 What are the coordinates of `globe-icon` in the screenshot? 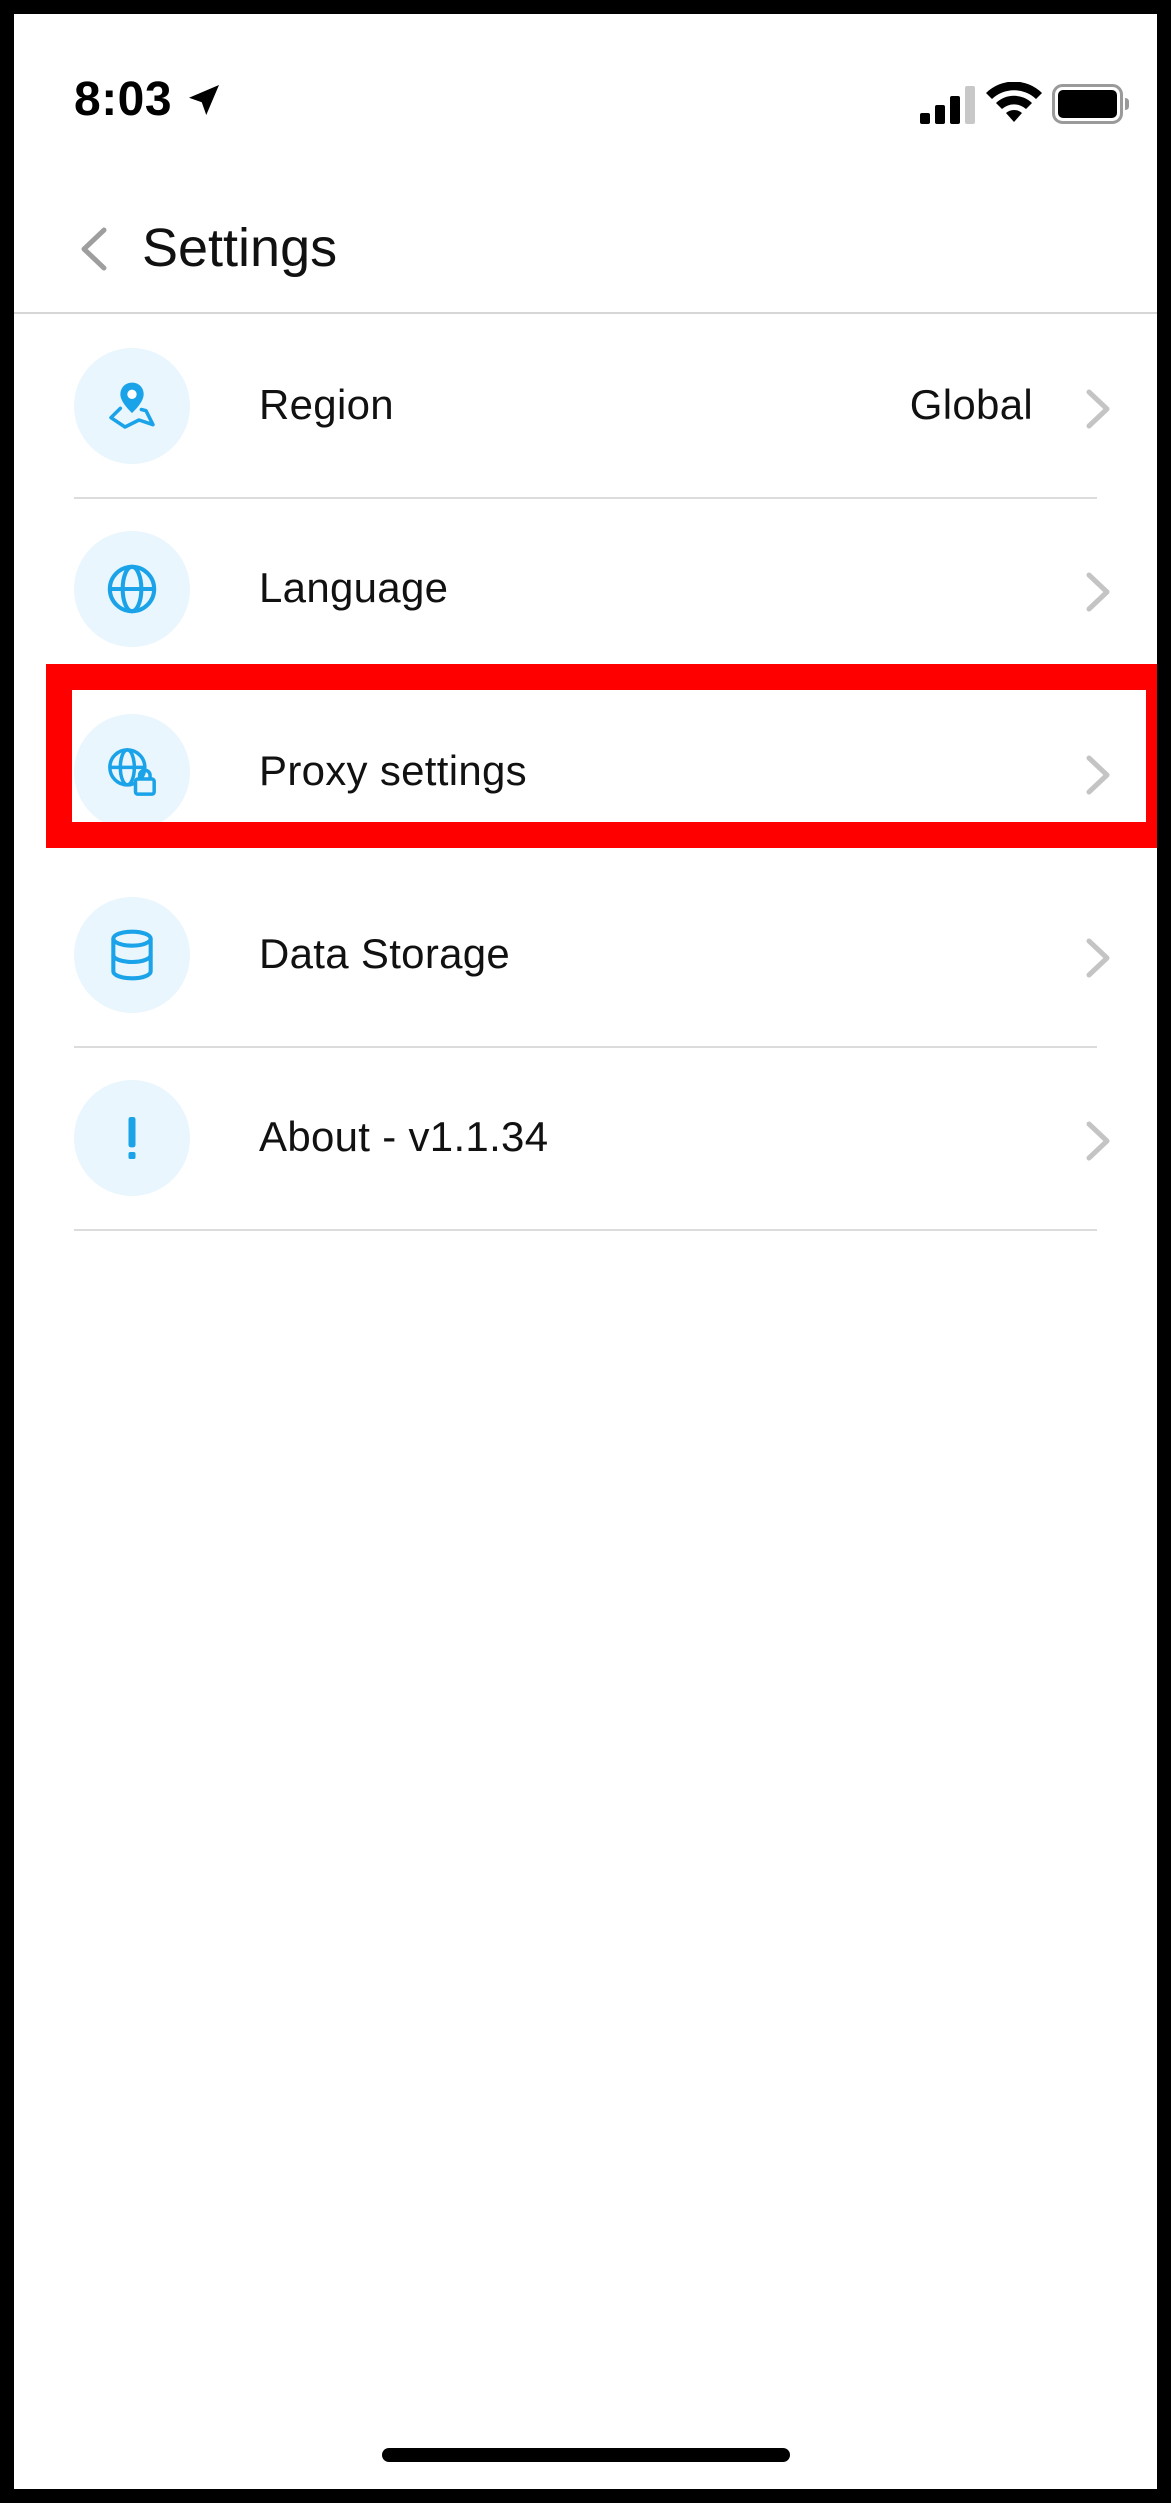 It's located at (132, 589).